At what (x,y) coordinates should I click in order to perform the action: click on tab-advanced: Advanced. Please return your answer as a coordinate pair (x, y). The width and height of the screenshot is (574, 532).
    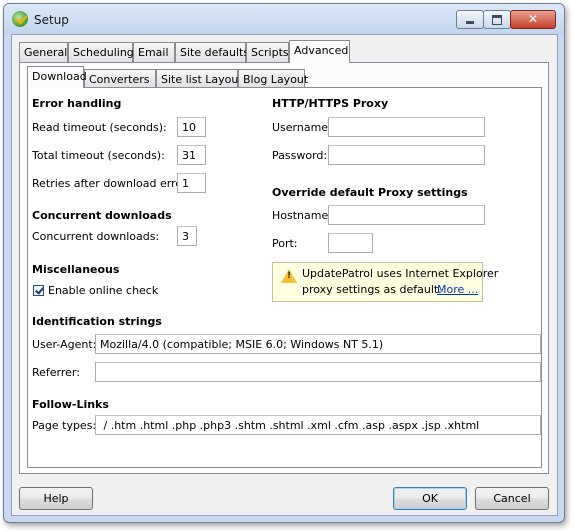
    Looking at the image, I should click on (319, 51).